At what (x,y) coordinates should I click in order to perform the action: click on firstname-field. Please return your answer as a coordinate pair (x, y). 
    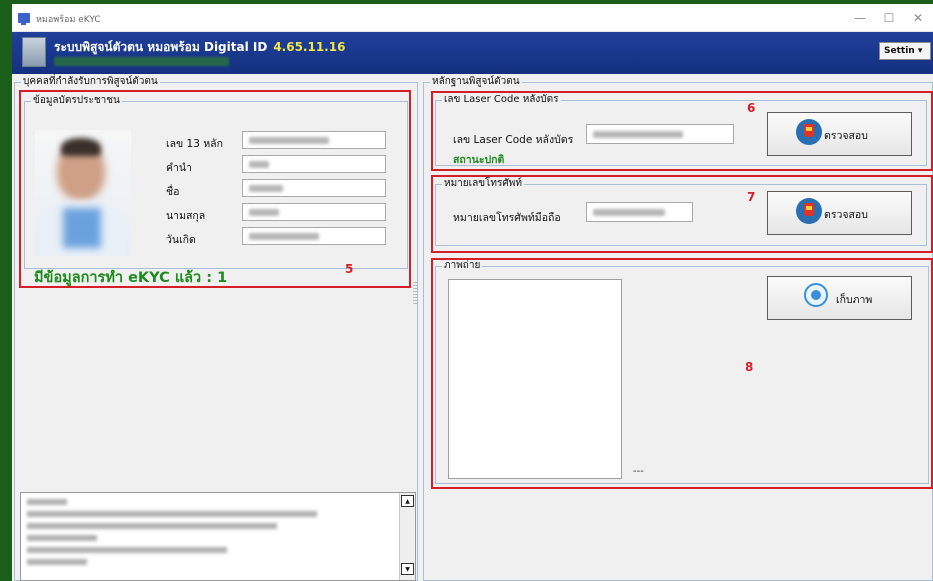
    Looking at the image, I should click on (314, 188).